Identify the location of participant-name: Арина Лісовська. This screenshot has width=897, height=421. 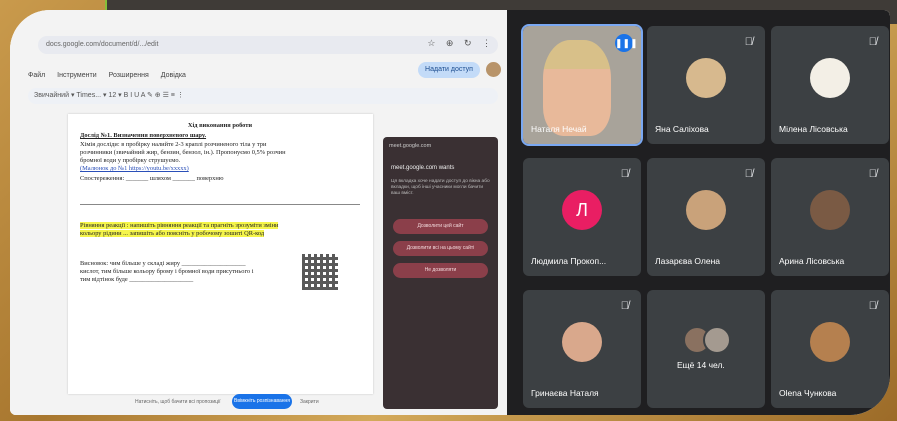
(812, 261).